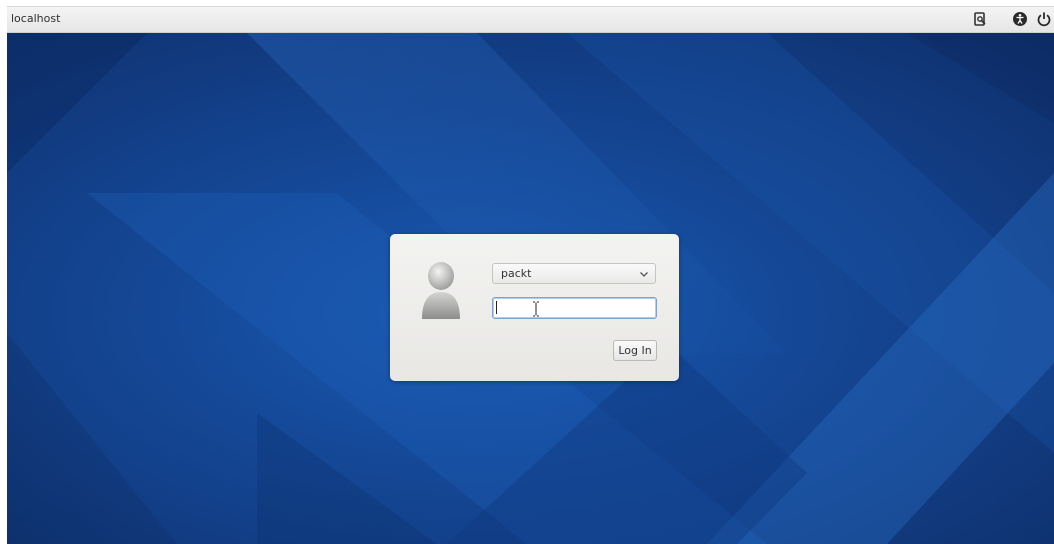  What do you see at coordinates (441, 291) in the screenshot?
I see `user-avatar-icon` at bounding box center [441, 291].